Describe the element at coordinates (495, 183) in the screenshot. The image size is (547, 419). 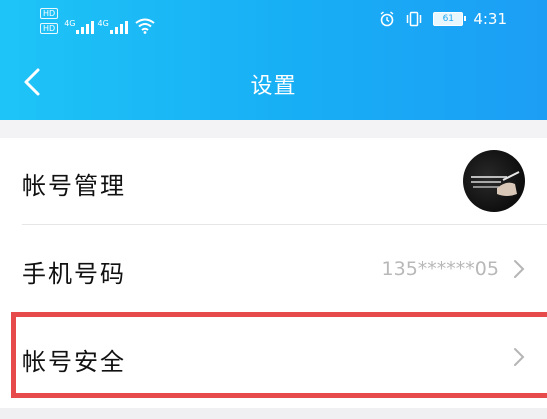
I see `avatar-image-icon` at that location.